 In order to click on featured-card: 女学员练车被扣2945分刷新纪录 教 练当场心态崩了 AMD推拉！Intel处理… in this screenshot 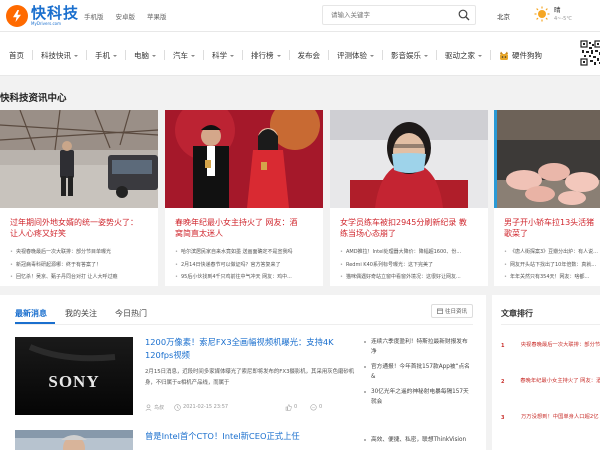, I will do `click(409, 198)`.